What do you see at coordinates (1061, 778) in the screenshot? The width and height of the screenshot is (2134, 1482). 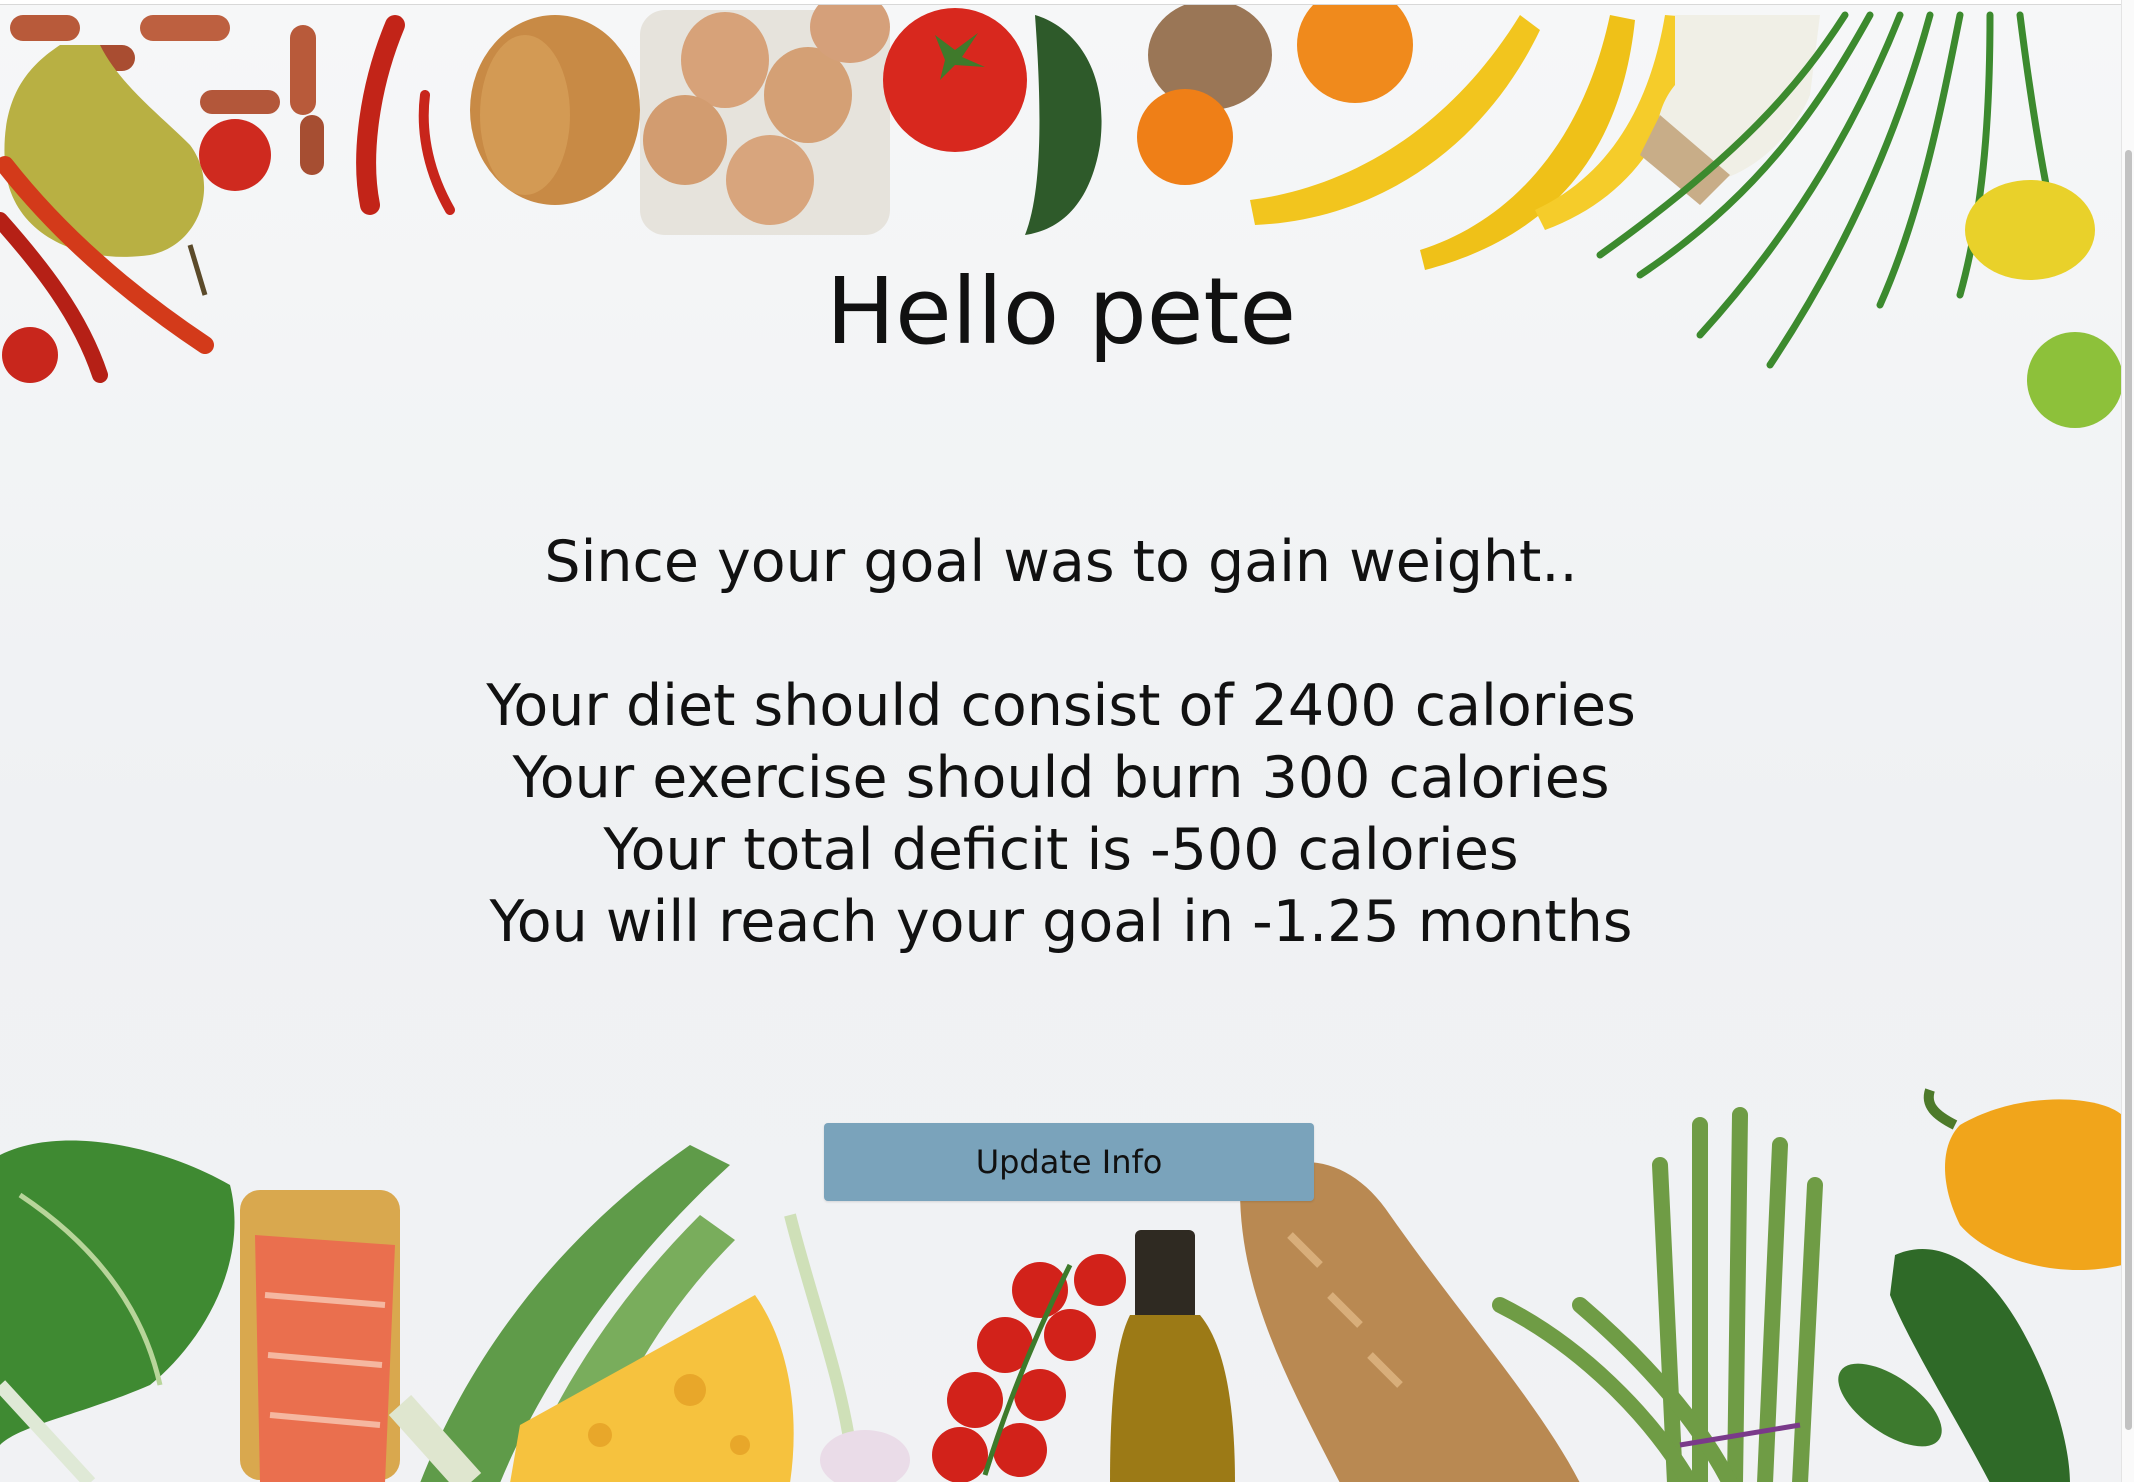 I see `exercise-calories-line: Your exercise should burn 300 calories` at bounding box center [1061, 778].